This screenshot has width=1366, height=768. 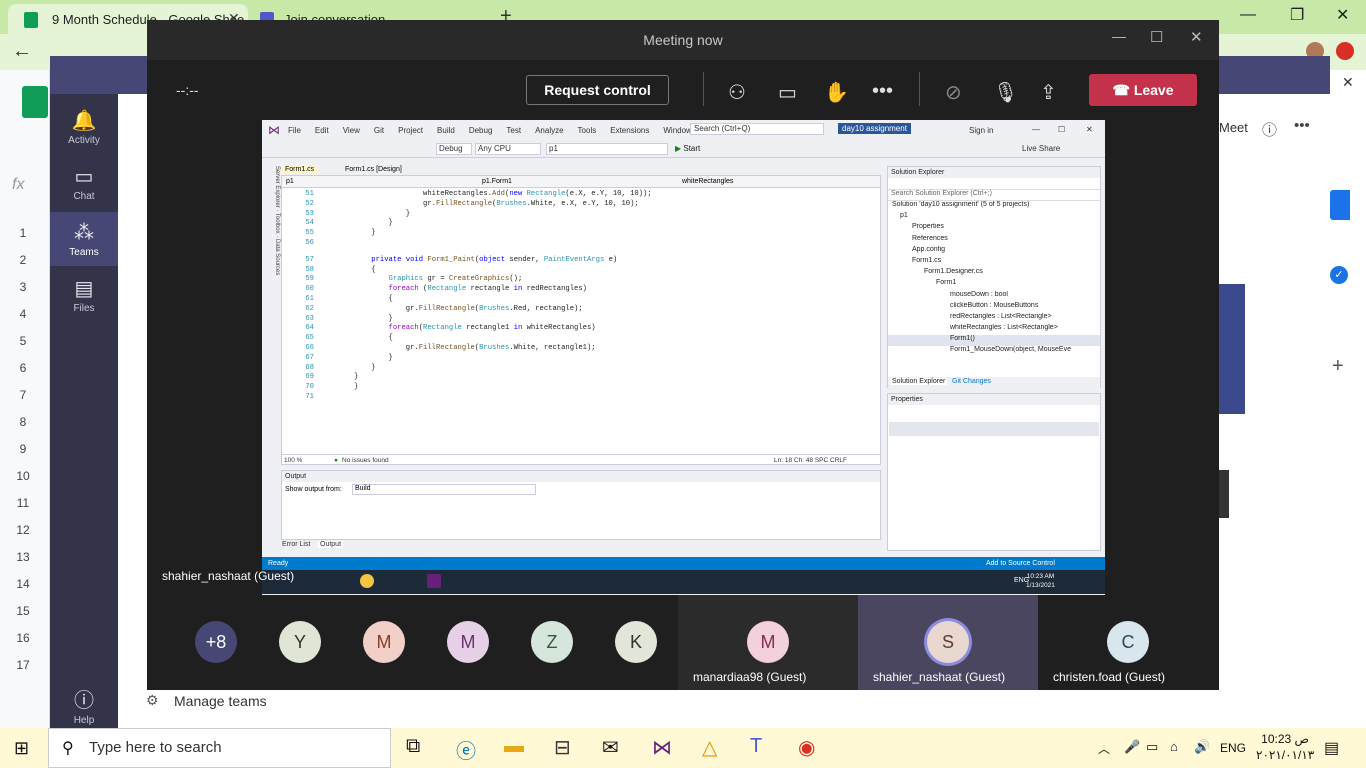 I want to click on tab-form1-design: Form1.cs [Design], so click(x=373, y=169).